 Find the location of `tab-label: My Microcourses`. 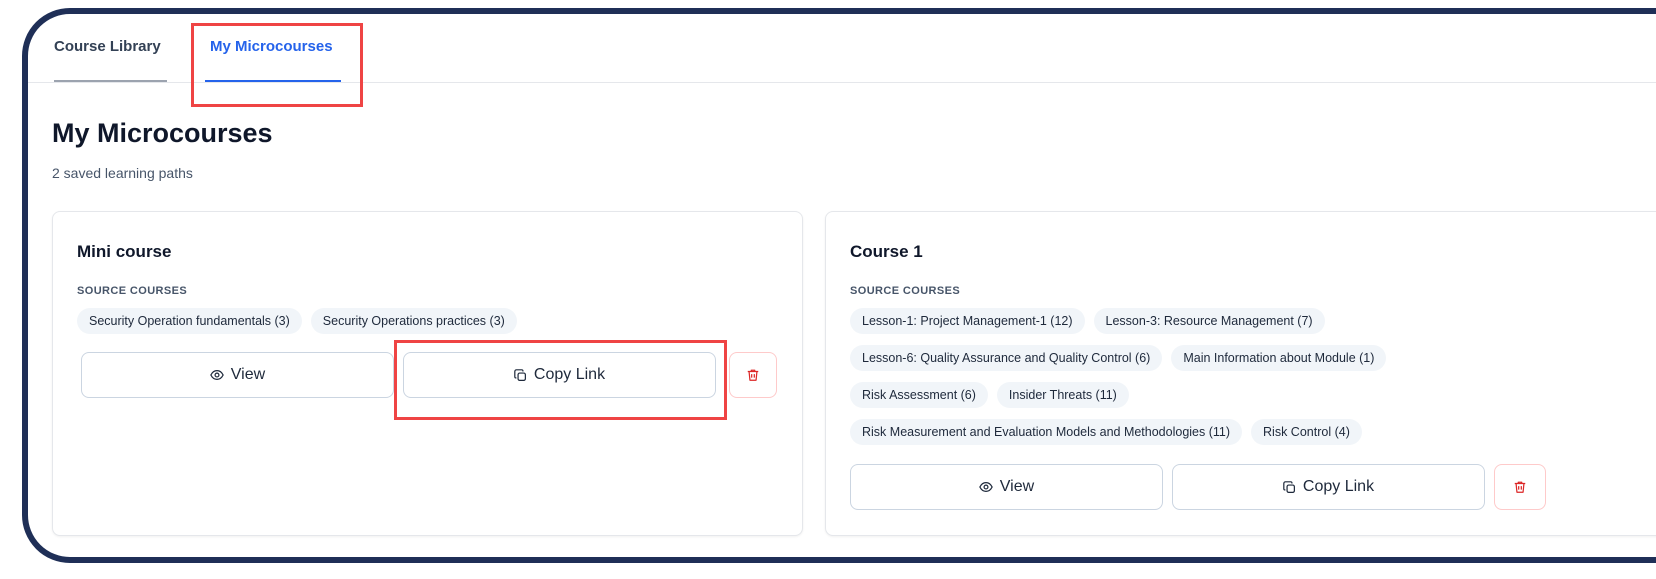

tab-label: My Microcourses is located at coordinates (271, 46).